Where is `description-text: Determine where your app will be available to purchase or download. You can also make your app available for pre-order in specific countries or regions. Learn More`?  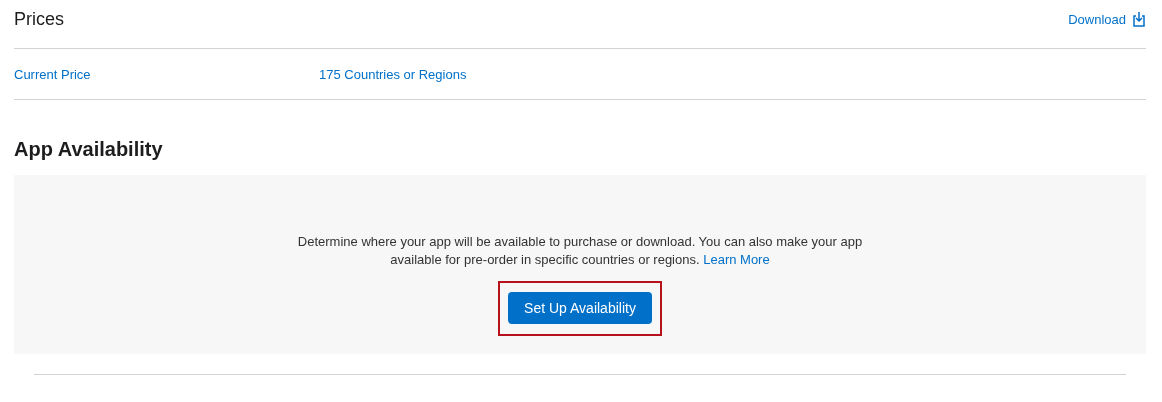
description-text: Determine where your app will be available to purchase or download. You can also make your app available for pre-order in specific countries or regions. Learn More is located at coordinates (580, 251).